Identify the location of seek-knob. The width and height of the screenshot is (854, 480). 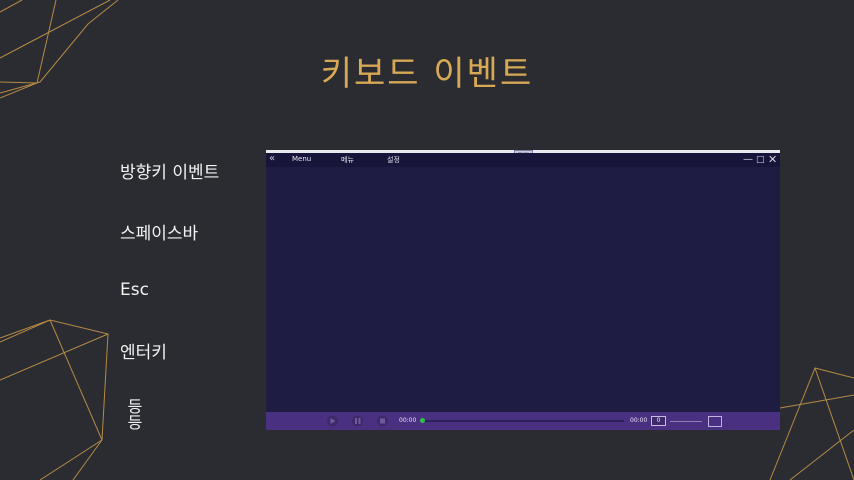
(422, 420).